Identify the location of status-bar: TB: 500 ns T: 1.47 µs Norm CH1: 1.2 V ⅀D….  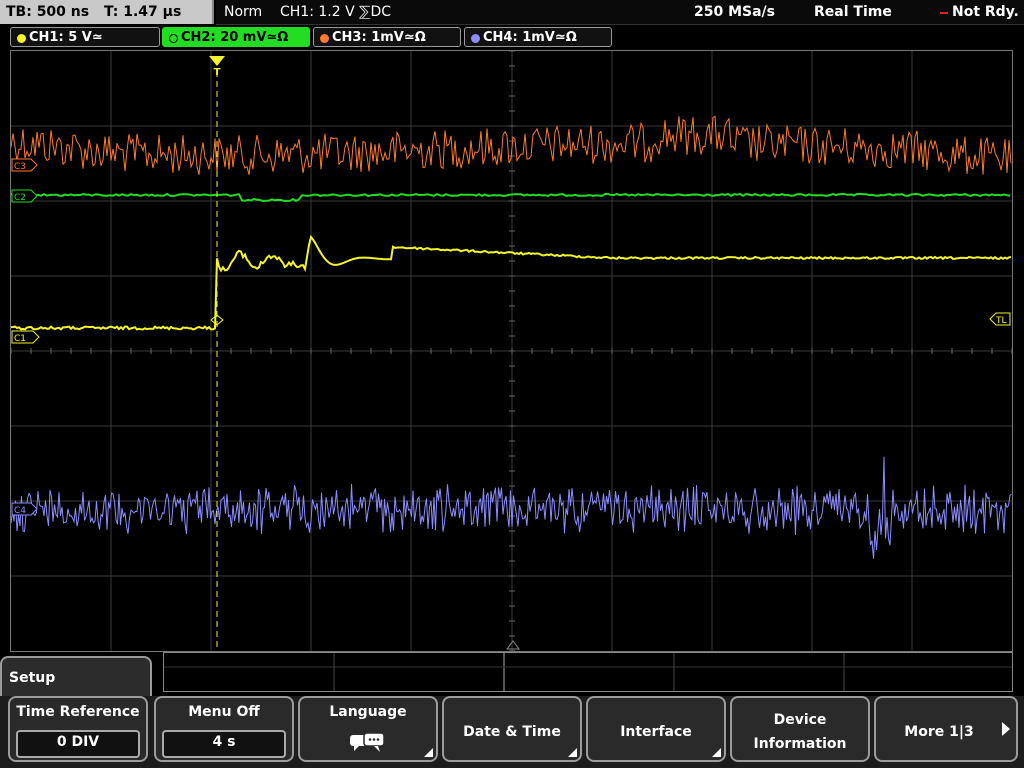
(512, 13).